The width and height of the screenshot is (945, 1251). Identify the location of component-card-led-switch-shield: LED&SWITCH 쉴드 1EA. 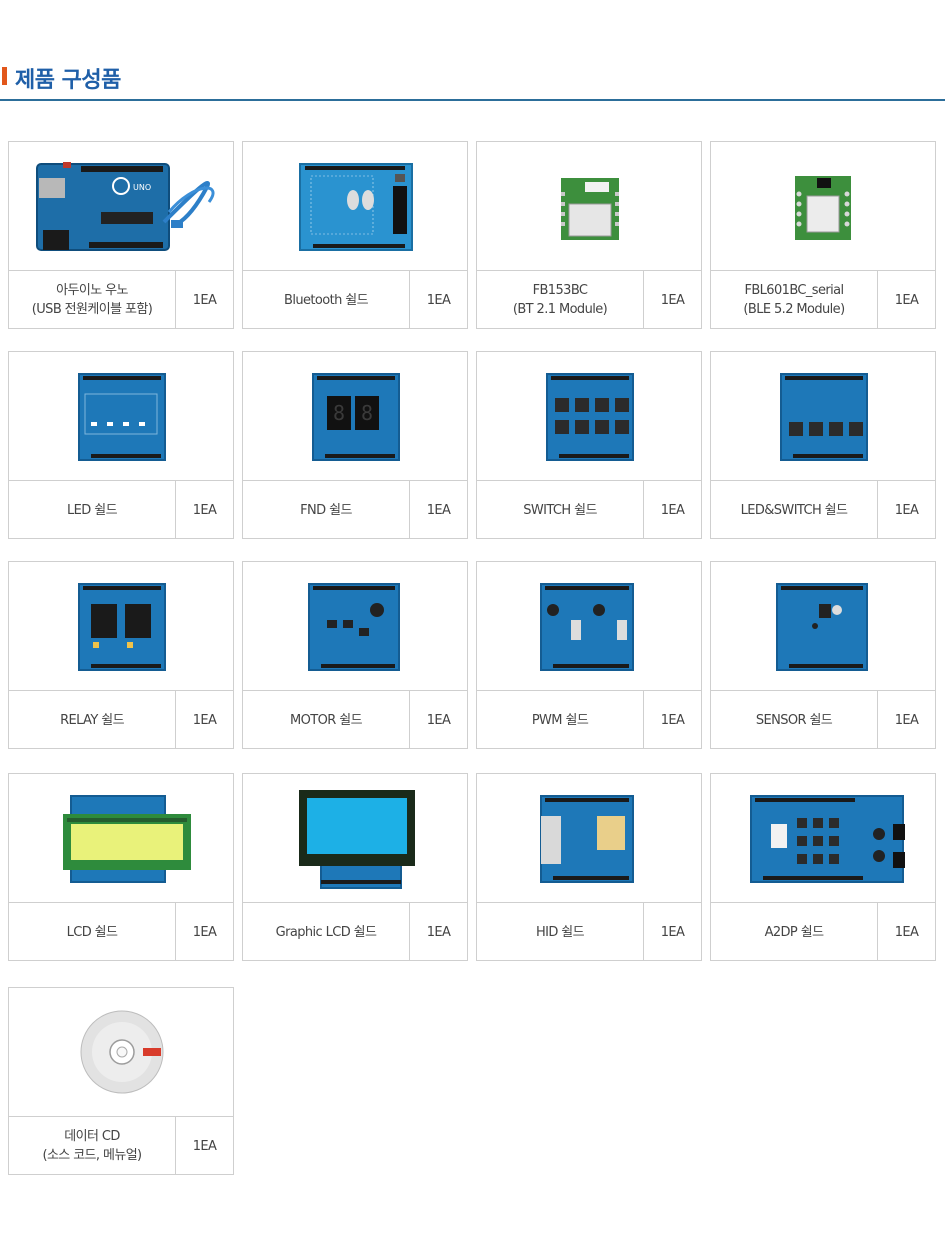
(823, 445).